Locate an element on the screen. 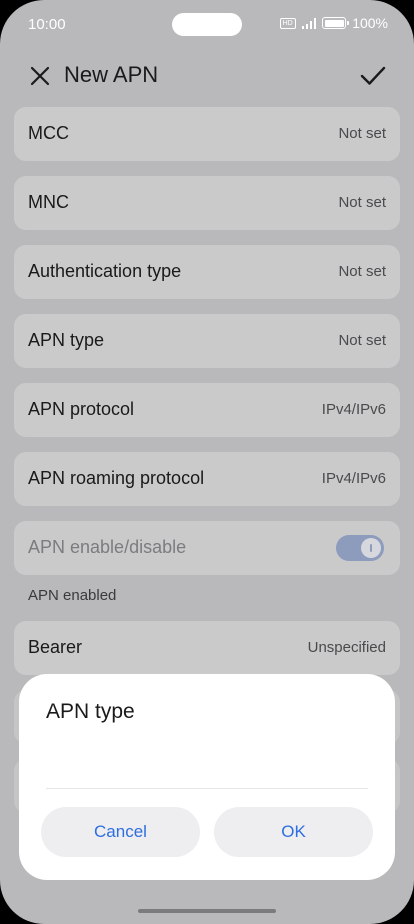 This screenshot has height=924, width=414. dialog-title: APN type is located at coordinates (90, 711).